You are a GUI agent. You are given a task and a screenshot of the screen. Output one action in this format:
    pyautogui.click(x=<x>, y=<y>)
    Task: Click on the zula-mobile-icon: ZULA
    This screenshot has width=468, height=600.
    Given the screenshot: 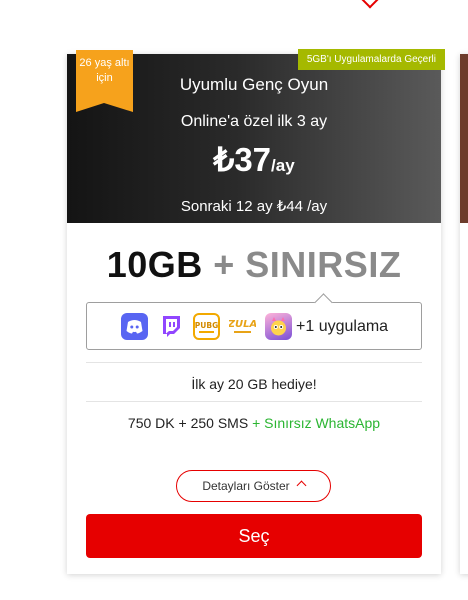 What is the action you would take?
    pyautogui.click(x=242, y=326)
    